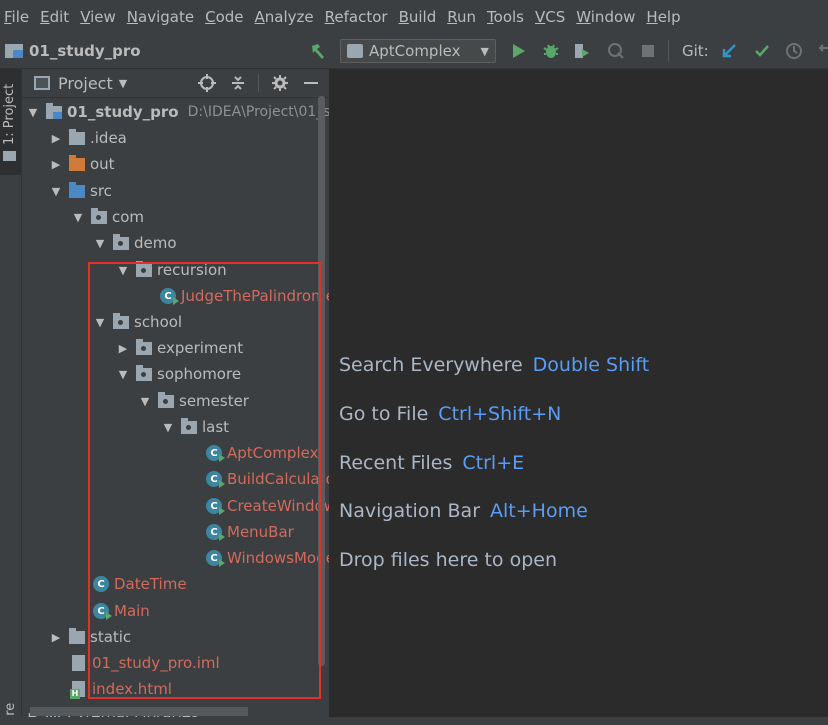 This screenshot has height=725, width=828. I want to click on menu-file: File, so click(19, 17).